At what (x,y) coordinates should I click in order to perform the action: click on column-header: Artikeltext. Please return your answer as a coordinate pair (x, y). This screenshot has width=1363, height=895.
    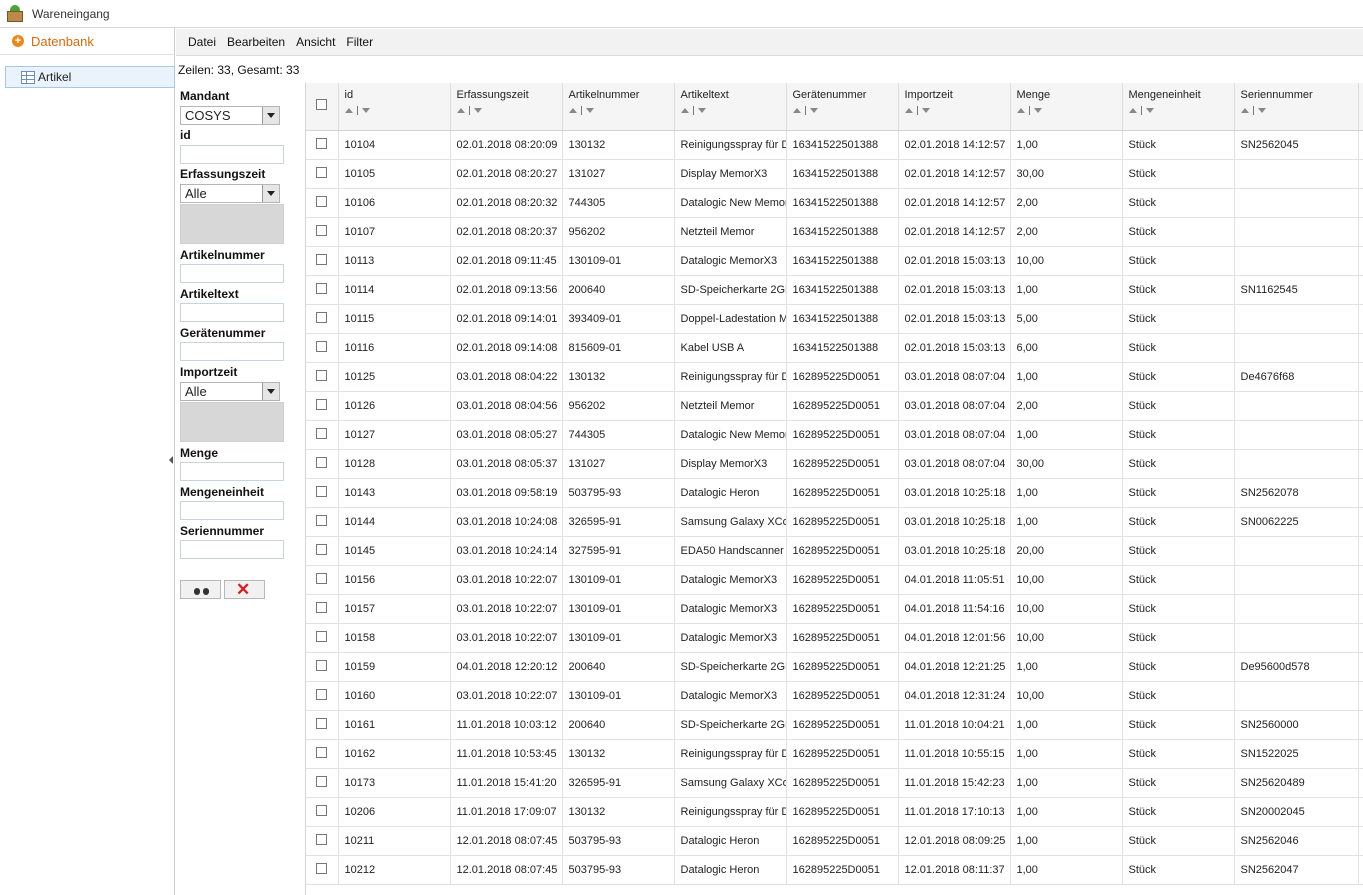
    Looking at the image, I should click on (730, 107).